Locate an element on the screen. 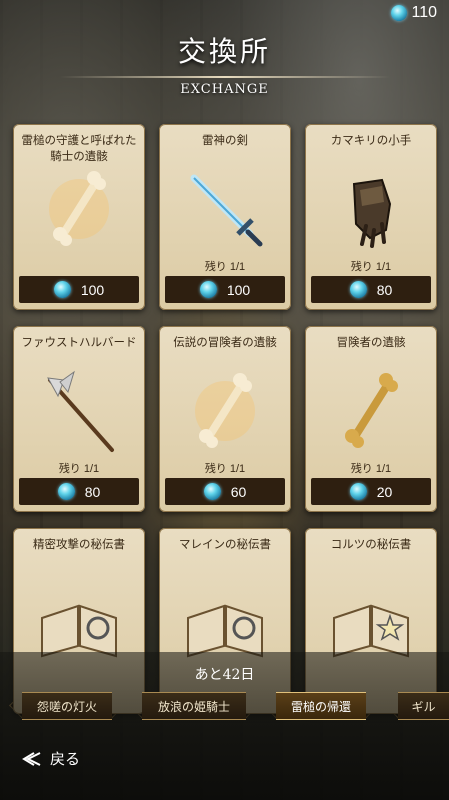 Image resolution: width=449 pixels, height=800 pixels. item-name: マレインの秘伝書 is located at coordinates (225, 544).